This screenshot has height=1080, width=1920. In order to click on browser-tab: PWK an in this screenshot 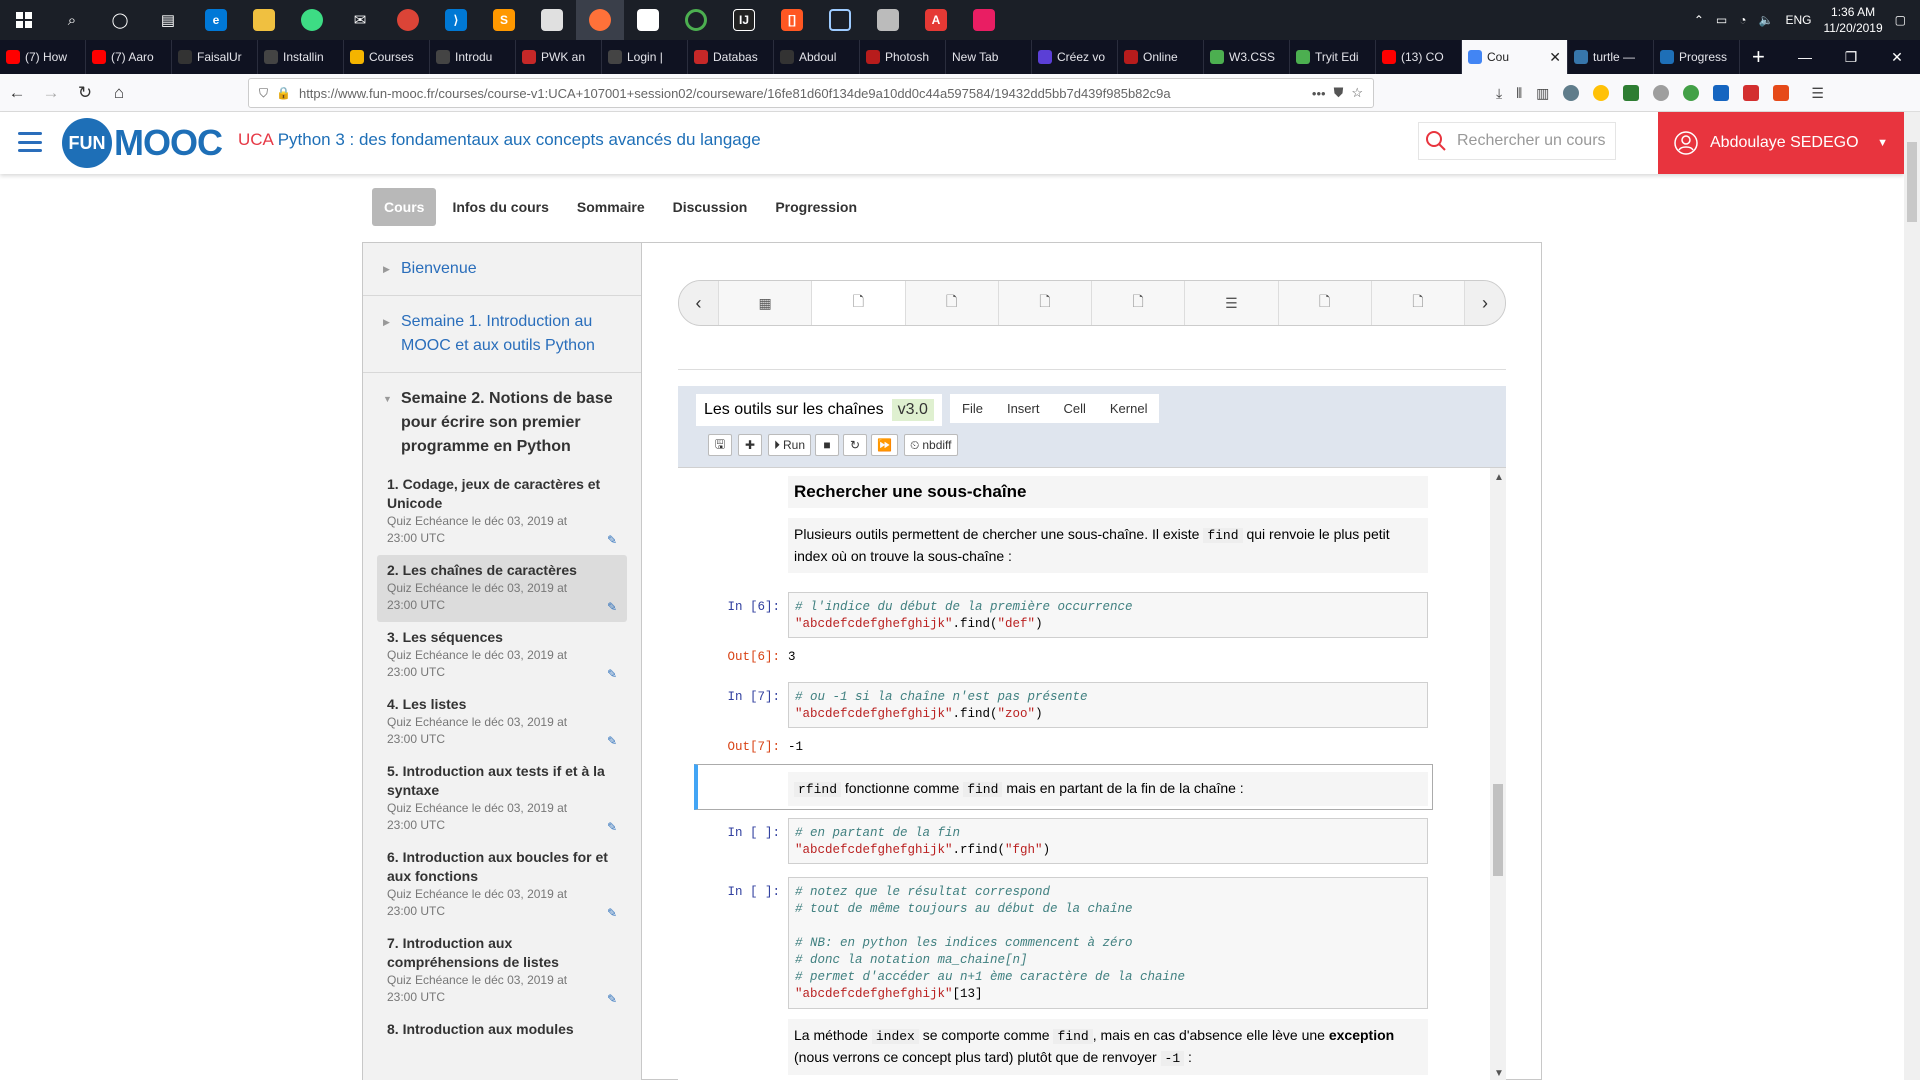, I will do `click(559, 57)`.